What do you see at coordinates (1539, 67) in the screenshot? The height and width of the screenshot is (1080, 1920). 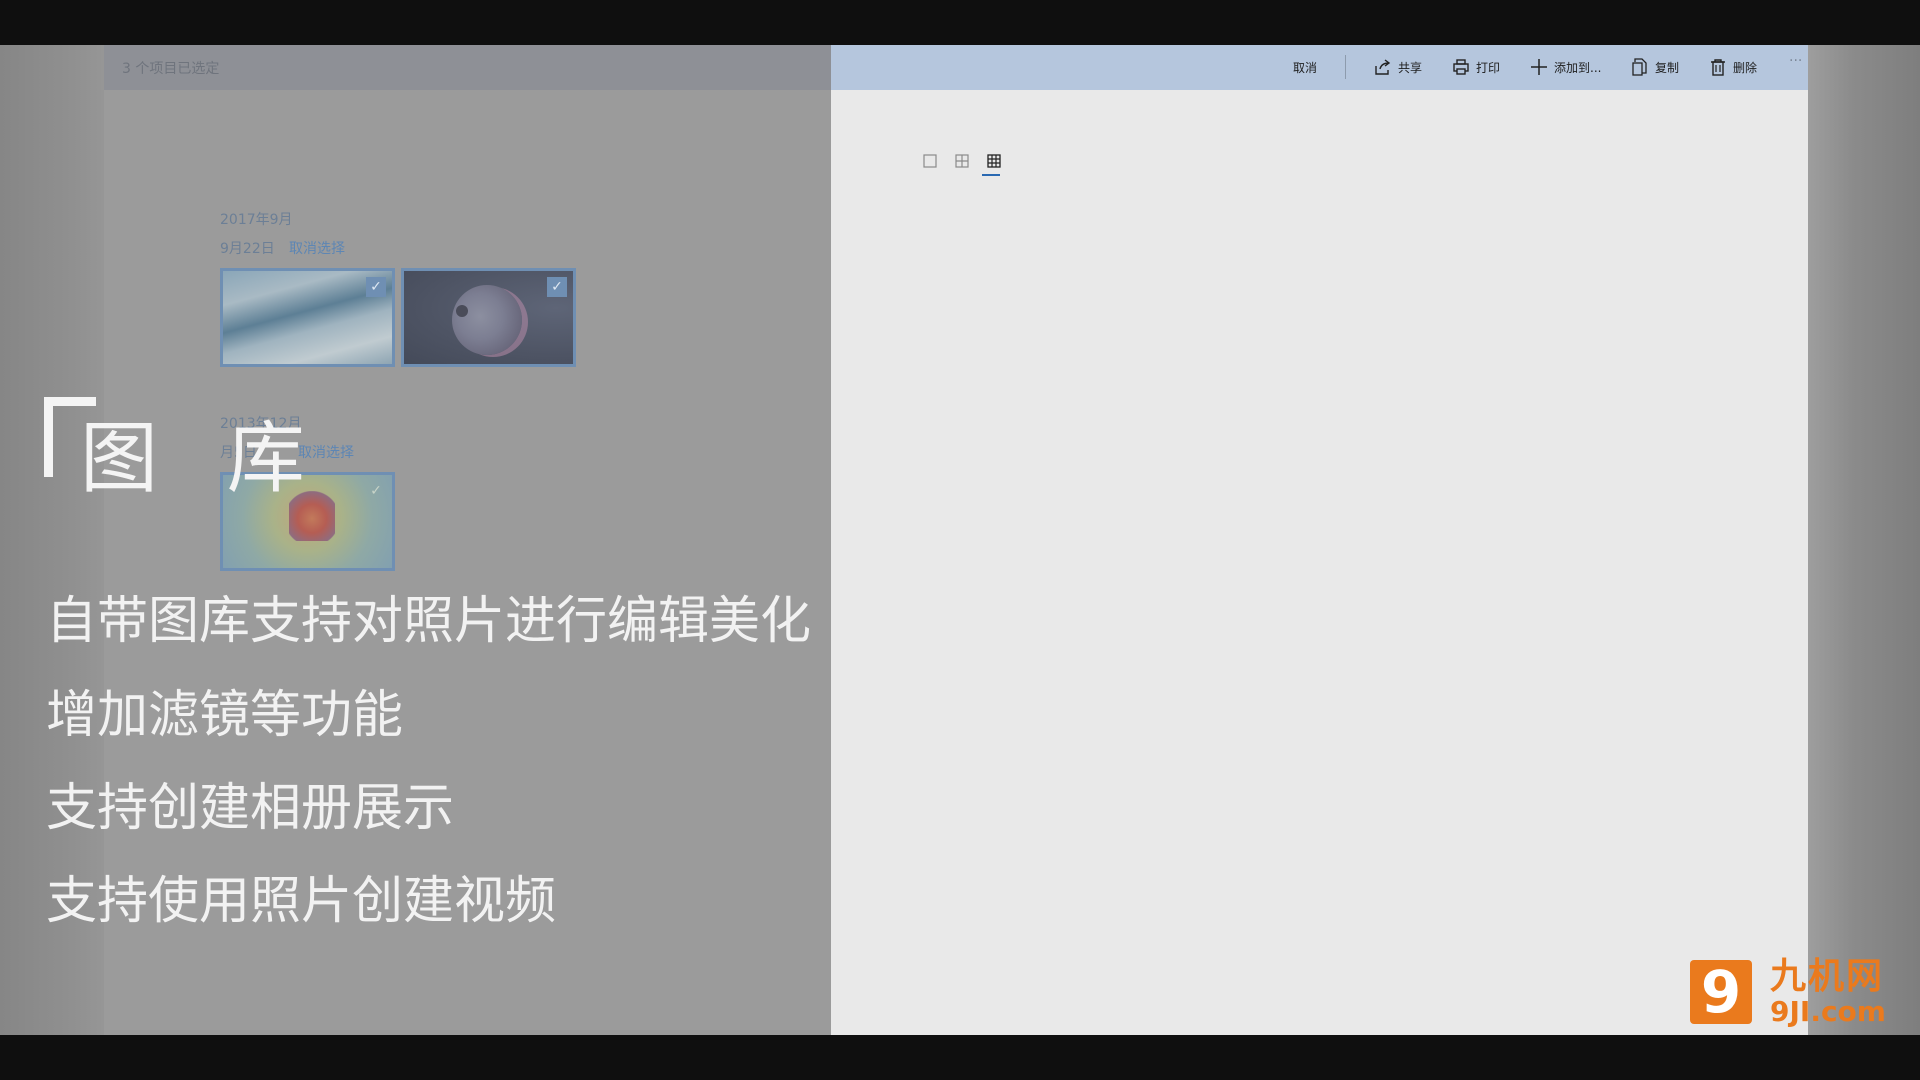 I see `add-icon` at bounding box center [1539, 67].